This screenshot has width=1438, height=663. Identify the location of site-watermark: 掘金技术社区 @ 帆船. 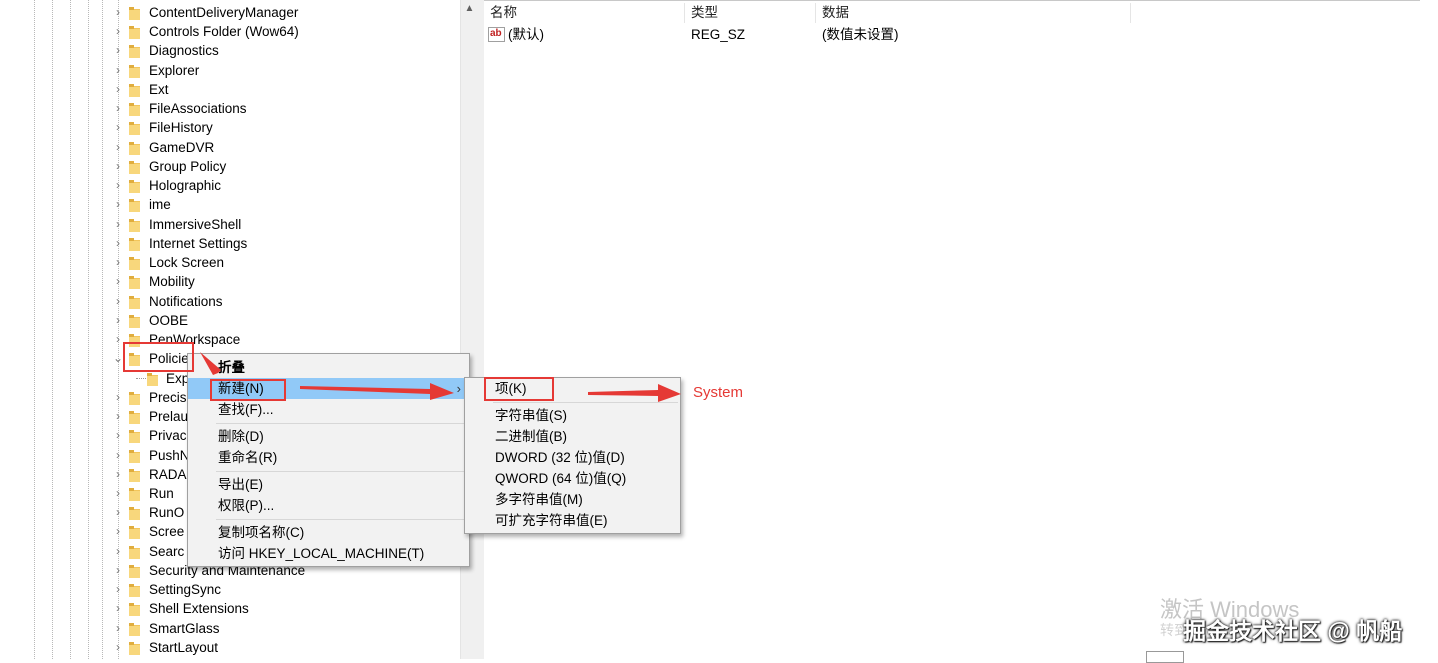
(1293, 631).